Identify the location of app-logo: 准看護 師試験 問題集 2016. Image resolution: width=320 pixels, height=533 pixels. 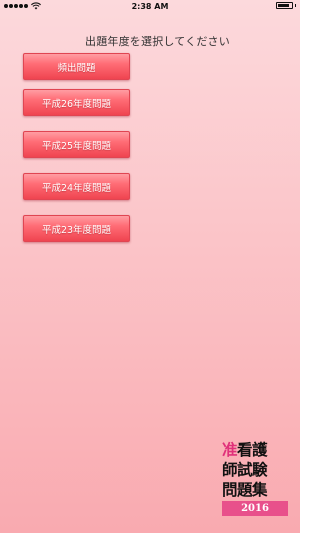
(257, 479).